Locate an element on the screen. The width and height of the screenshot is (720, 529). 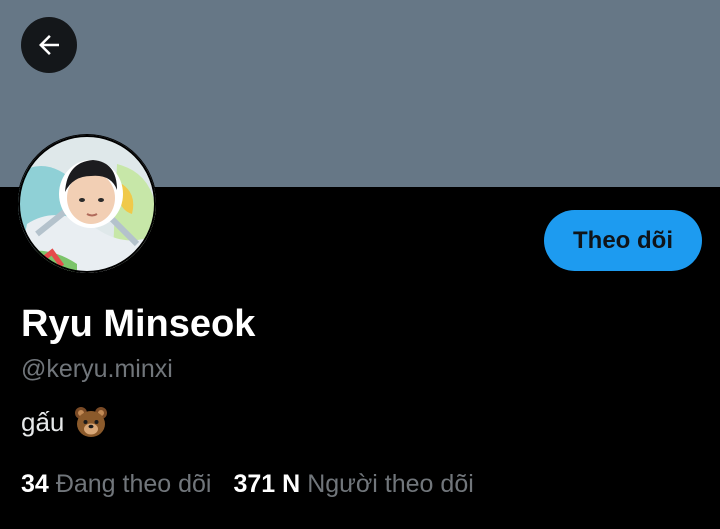
following-label: Đang theo dõi is located at coordinates (133, 484).